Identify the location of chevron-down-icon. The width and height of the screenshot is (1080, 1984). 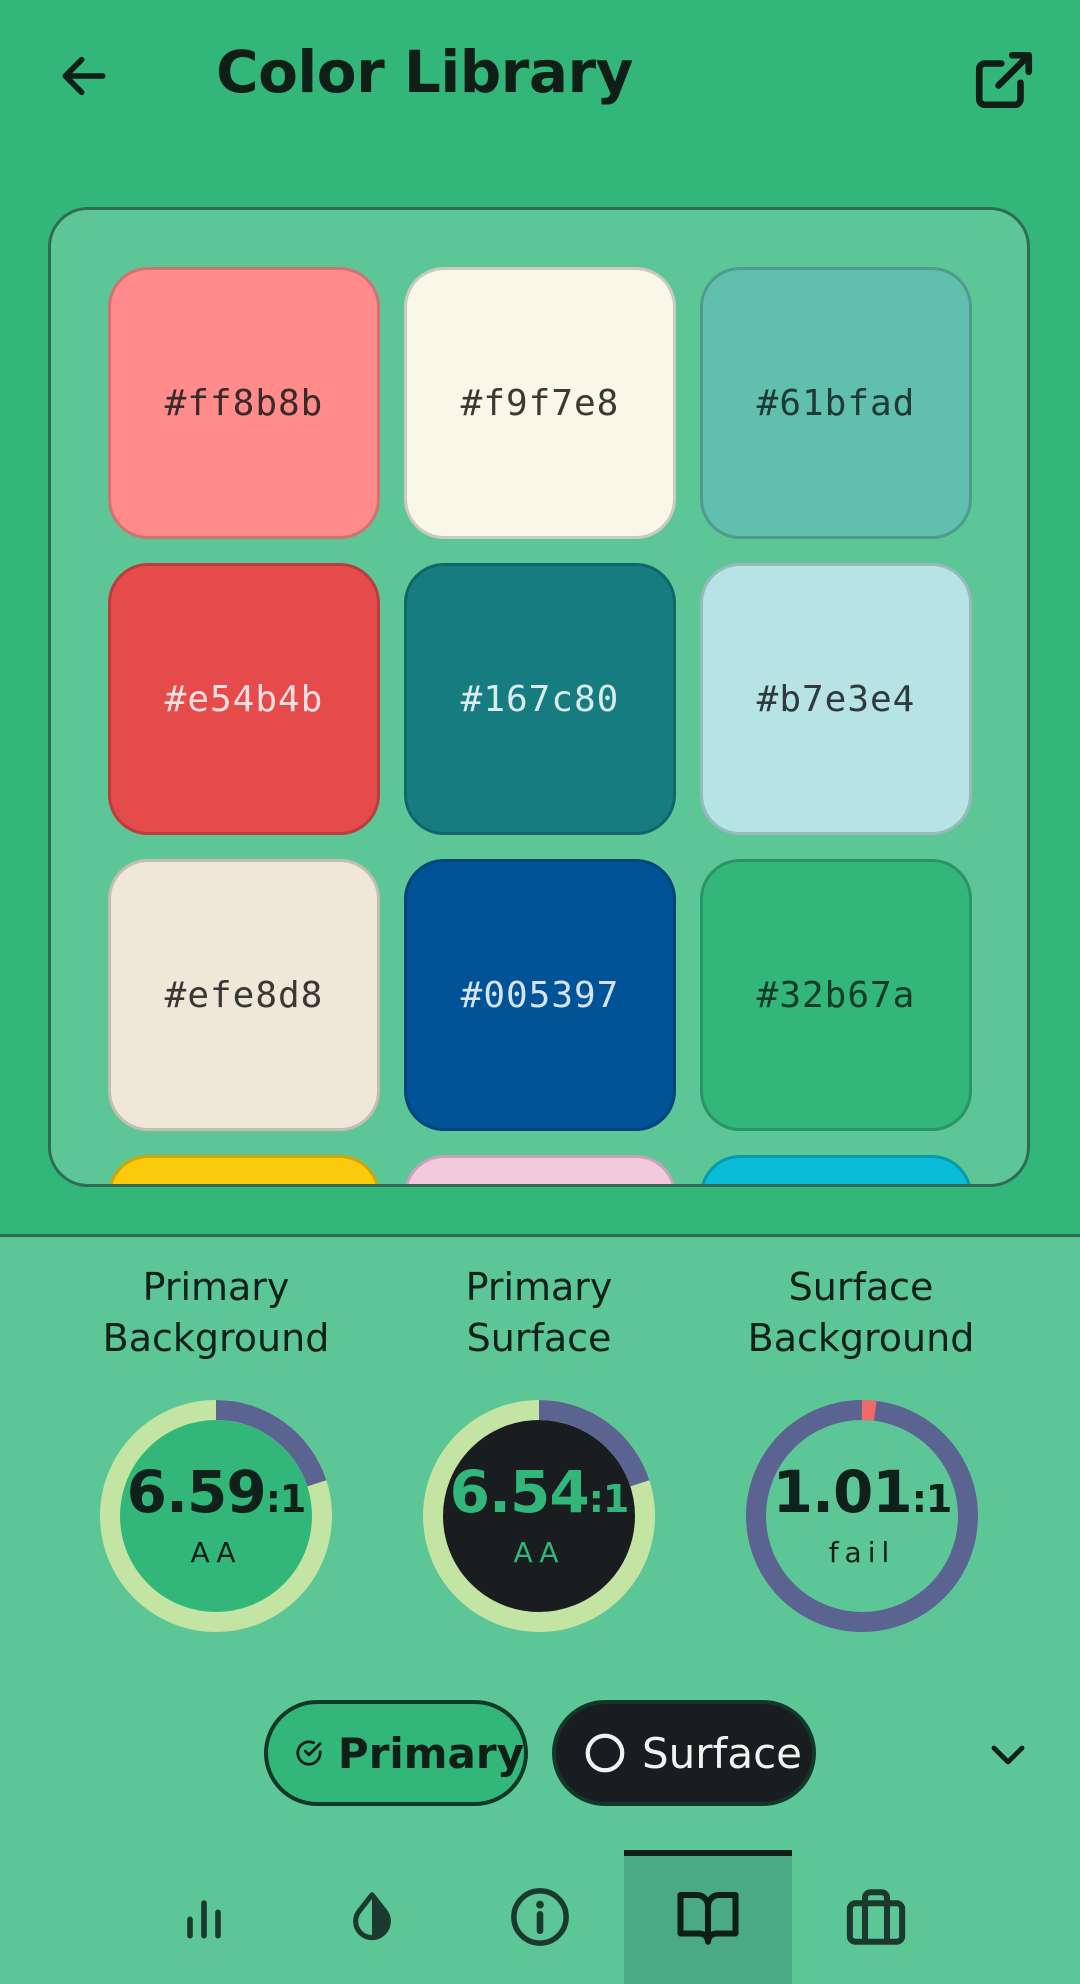
(1008, 1755).